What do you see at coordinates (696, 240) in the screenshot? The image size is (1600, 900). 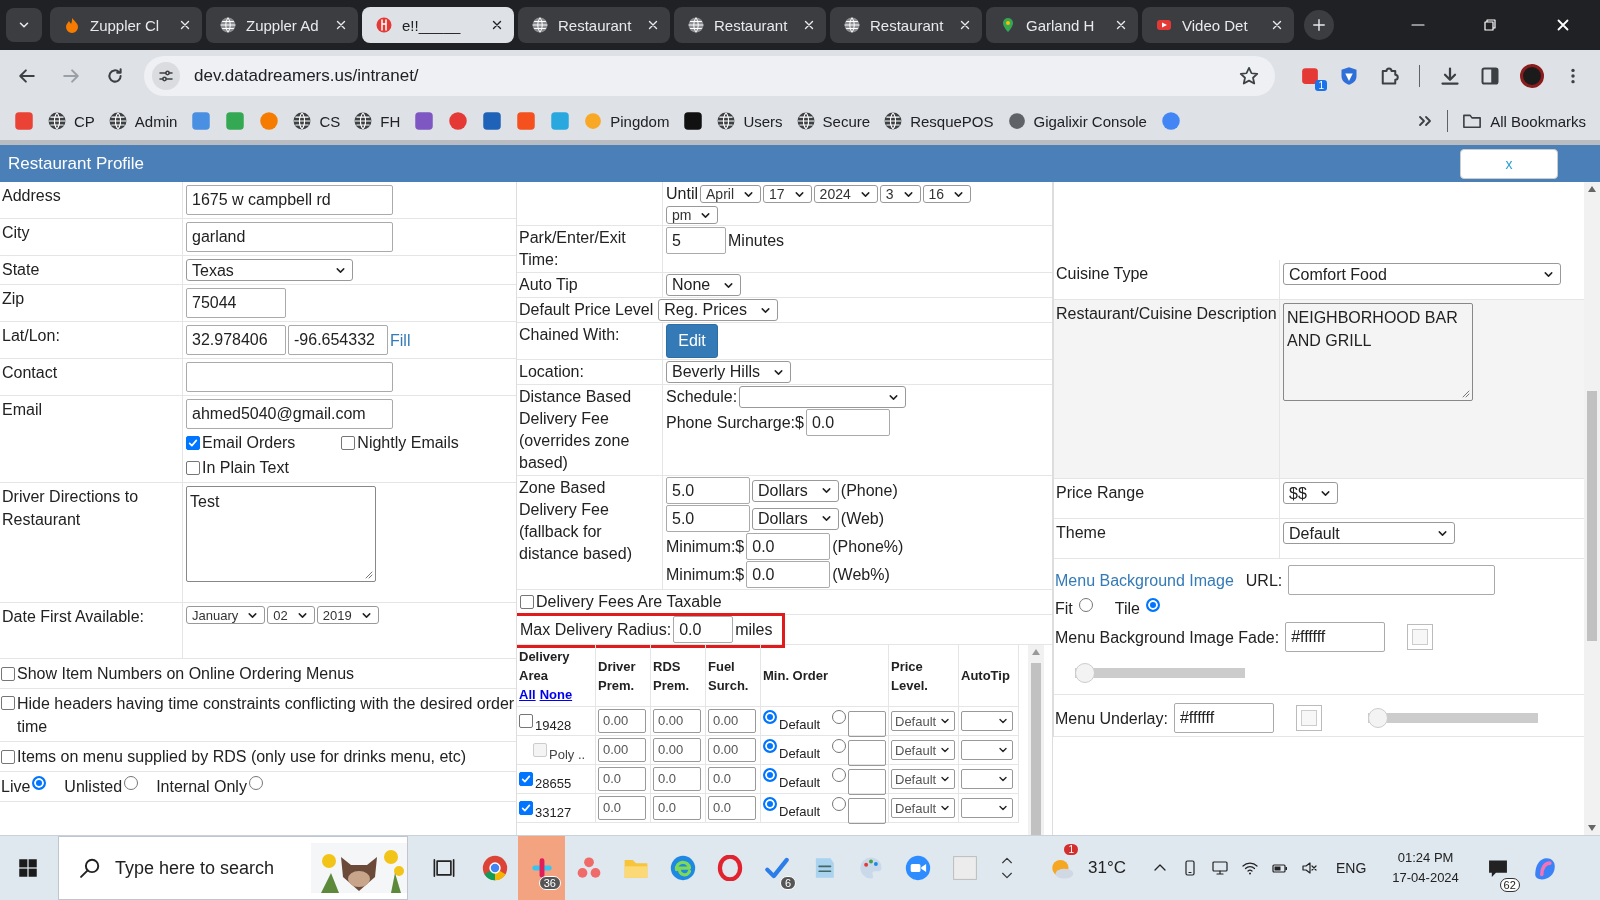 I see `text-input: 5` at bounding box center [696, 240].